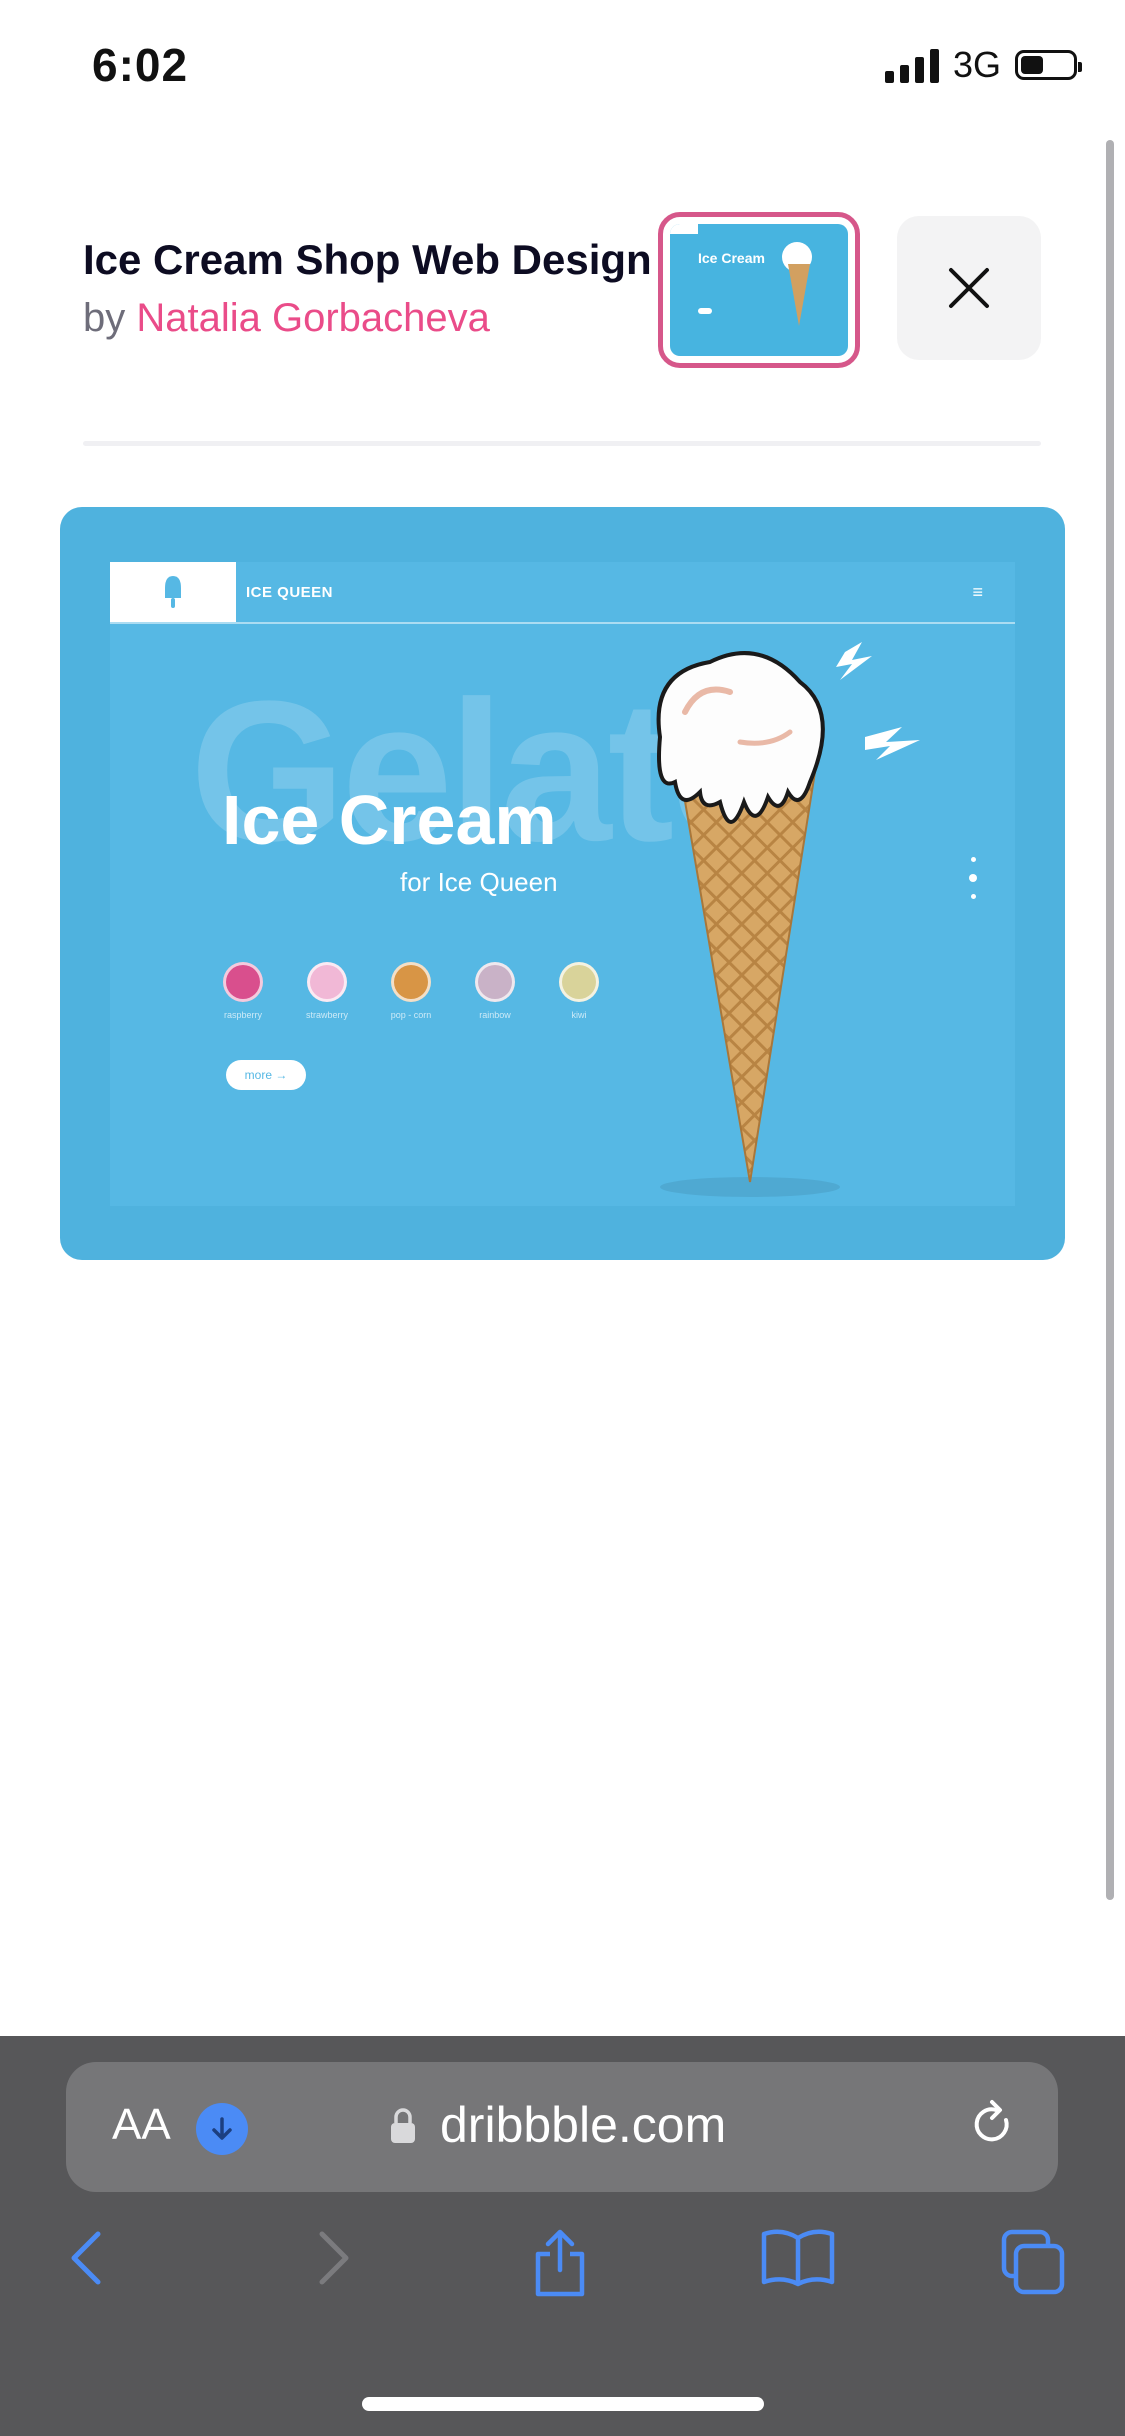 This screenshot has width=1125, height=2436. What do you see at coordinates (731, 258) in the screenshot?
I see `thumbnail-headline: Ice Cream` at bounding box center [731, 258].